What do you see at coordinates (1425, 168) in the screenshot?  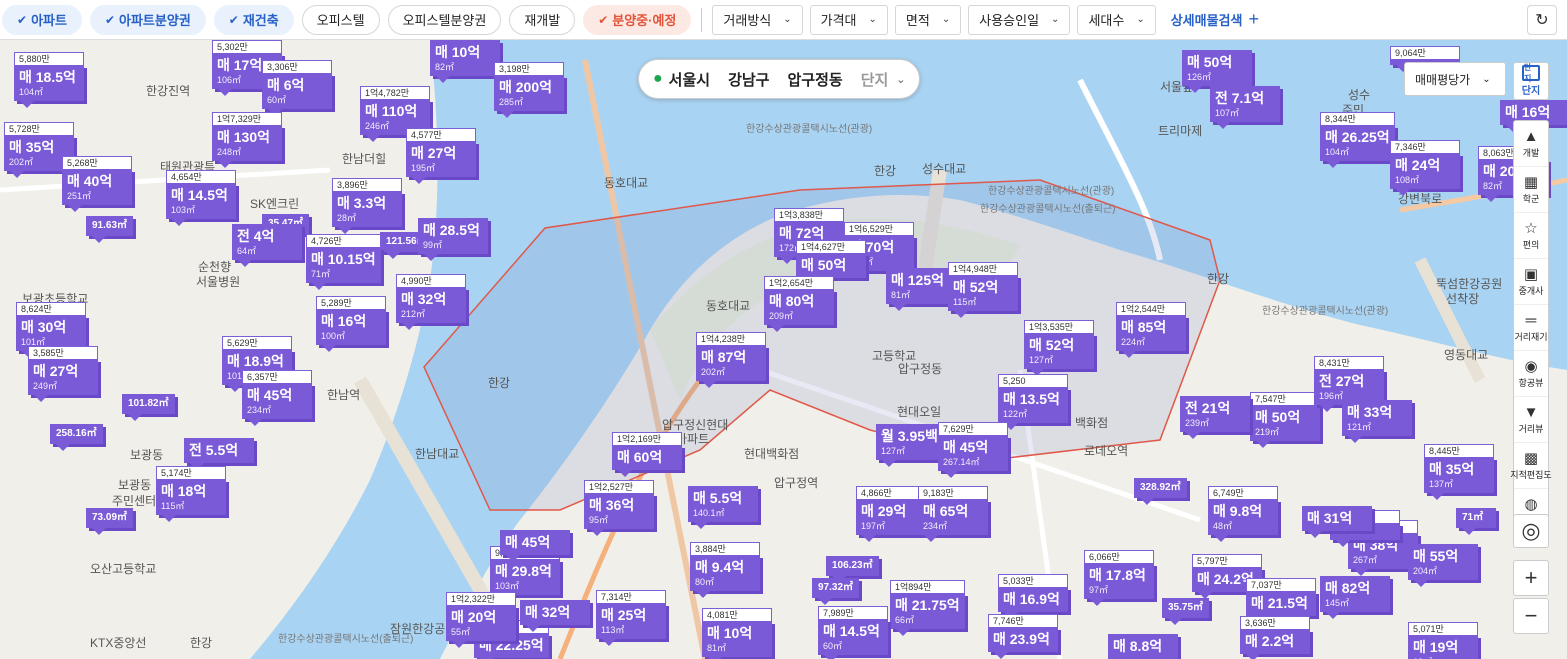 I see `price-marker: 7,346만 매 24억 108㎡` at bounding box center [1425, 168].